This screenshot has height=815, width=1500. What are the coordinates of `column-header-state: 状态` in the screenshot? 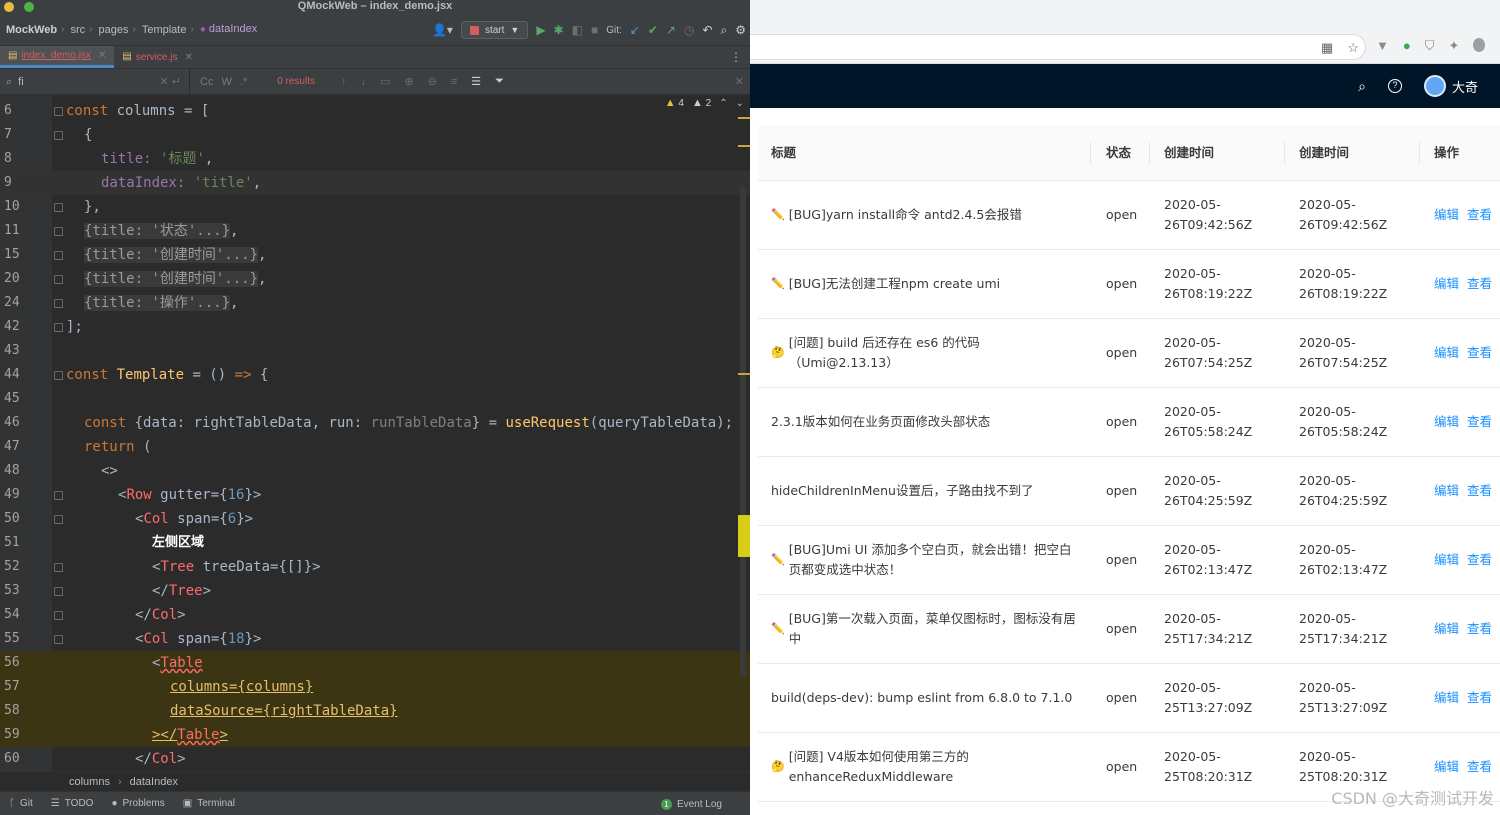 It's located at (1118, 153).